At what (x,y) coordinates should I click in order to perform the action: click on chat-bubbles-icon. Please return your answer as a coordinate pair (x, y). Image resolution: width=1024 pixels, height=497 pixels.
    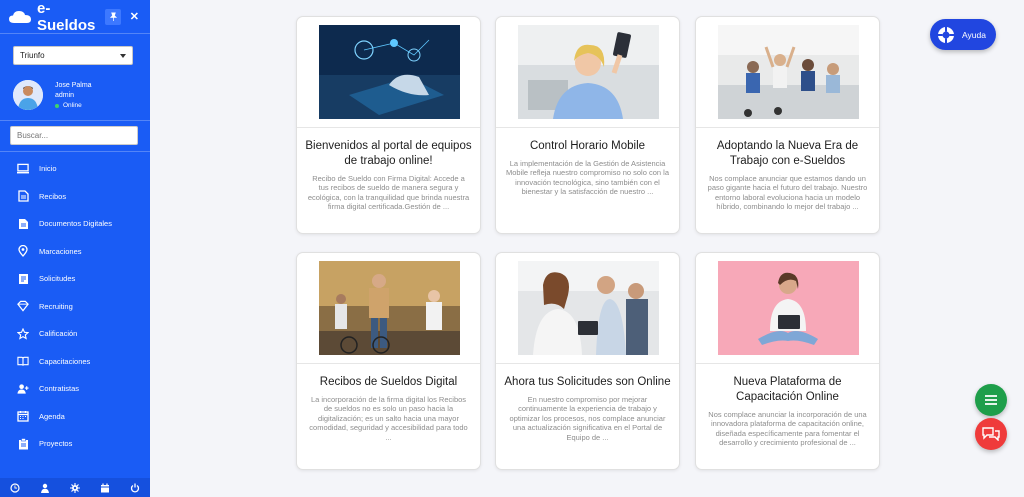
    Looking at the image, I should click on (991, 434).